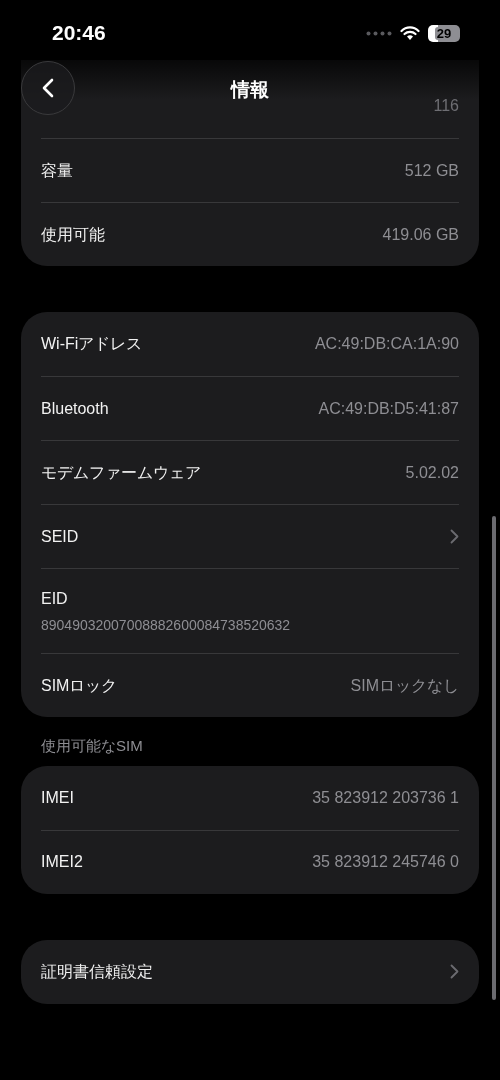  I want to click on row-label: SIMロック, so click(79, 685).